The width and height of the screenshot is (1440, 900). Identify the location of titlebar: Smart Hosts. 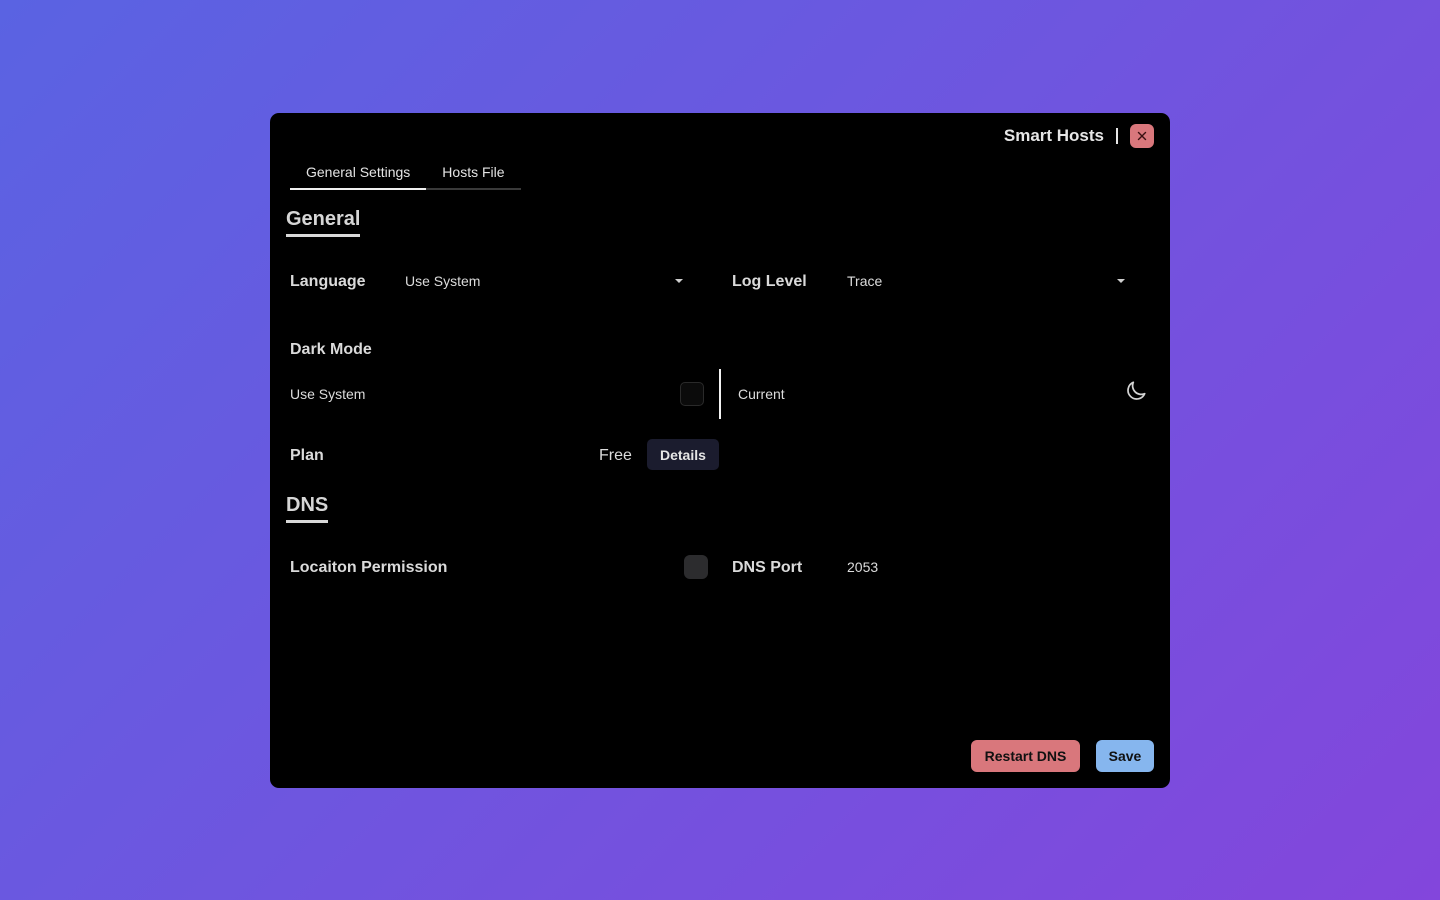
(1079, 136).